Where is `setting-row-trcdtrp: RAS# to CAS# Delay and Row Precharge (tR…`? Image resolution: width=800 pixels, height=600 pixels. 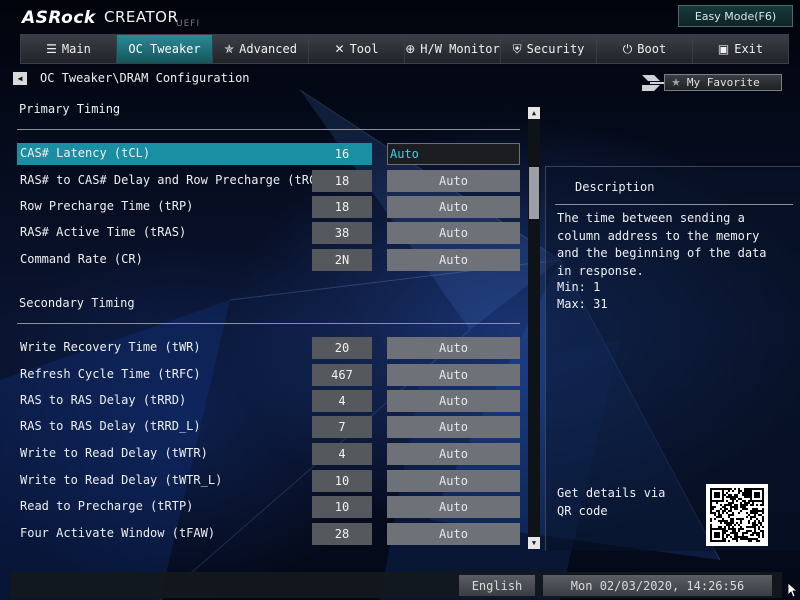
setting-row-trcdtrp: RAS# to CAS# Delay and Row Precharge (tR… is located at coordinates (268, 181).